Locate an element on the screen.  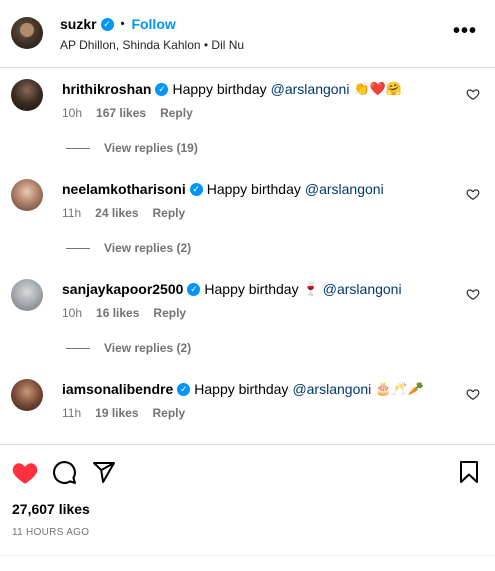
paper-plane-icon is located at coordinates (104, 472).